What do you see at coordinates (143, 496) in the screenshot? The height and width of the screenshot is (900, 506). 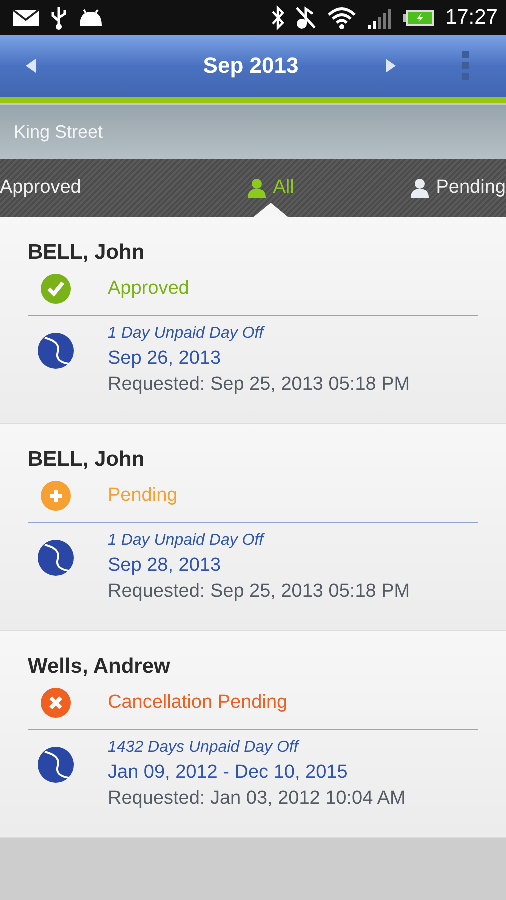 I see `status-label: Pending` at bounding box center [143, 496].